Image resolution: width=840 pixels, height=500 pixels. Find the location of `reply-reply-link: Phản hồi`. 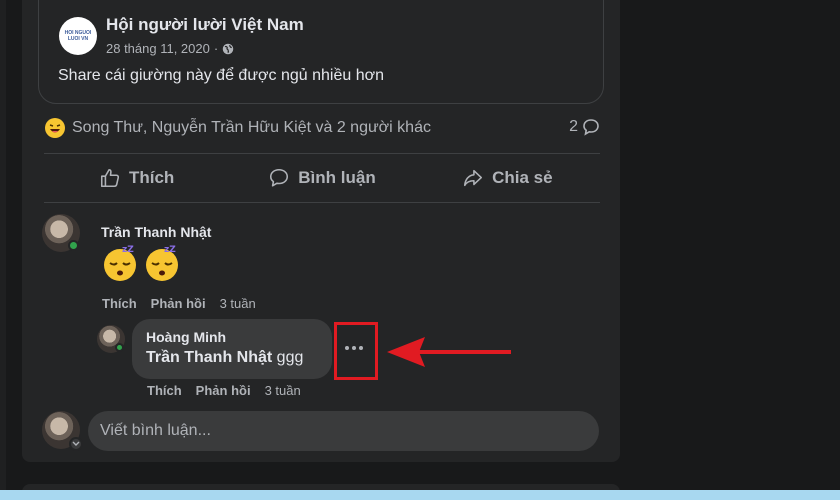

reply-reply-link: Phản hồi is located at coordinates (223, 390).